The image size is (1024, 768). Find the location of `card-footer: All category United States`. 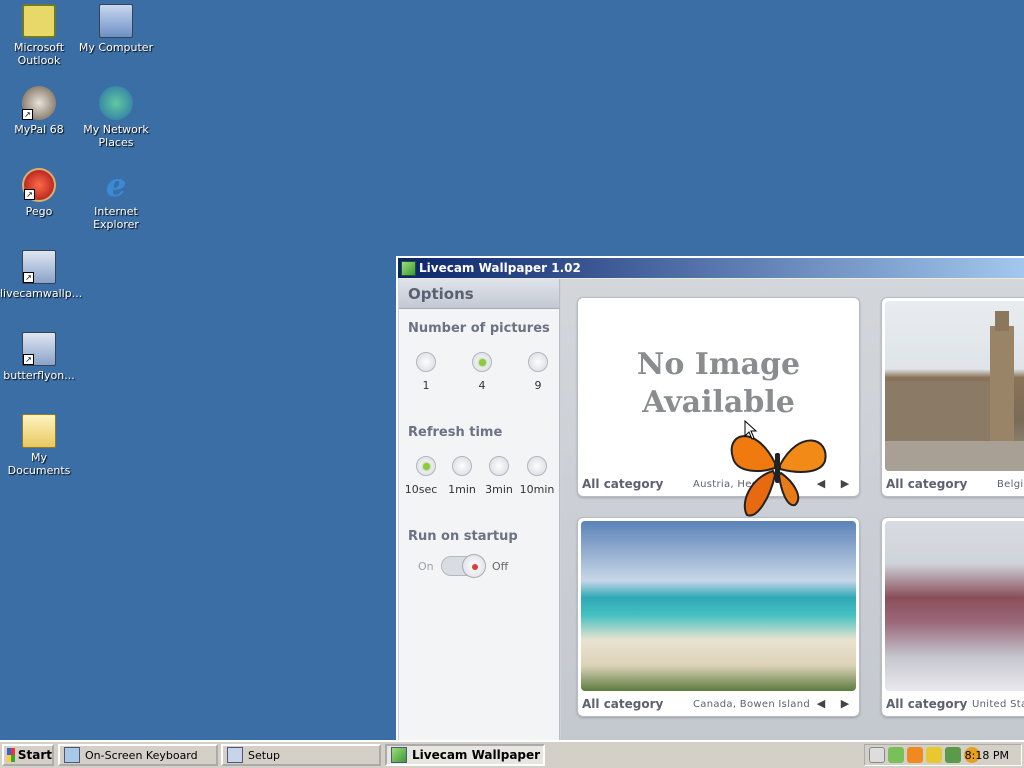

card-footer: All category United States is located at coordinates (953, 703).